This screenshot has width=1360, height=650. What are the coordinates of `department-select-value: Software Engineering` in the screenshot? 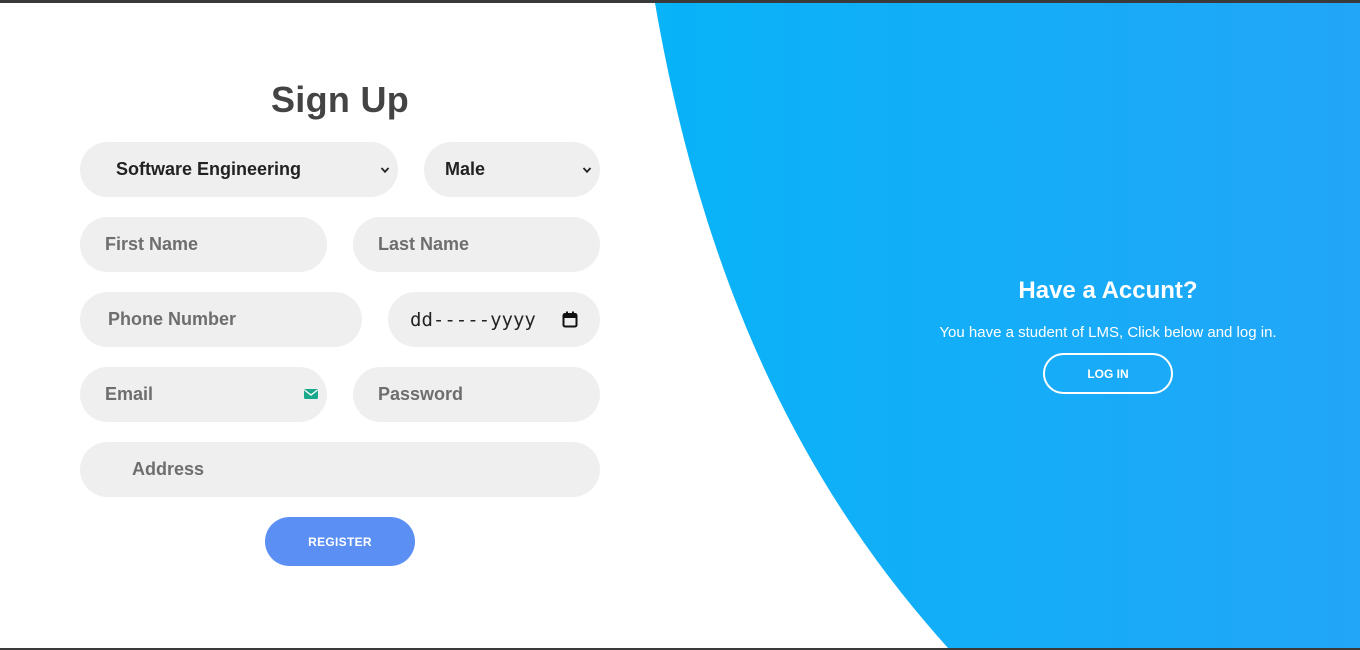 It's located at (209, 169).